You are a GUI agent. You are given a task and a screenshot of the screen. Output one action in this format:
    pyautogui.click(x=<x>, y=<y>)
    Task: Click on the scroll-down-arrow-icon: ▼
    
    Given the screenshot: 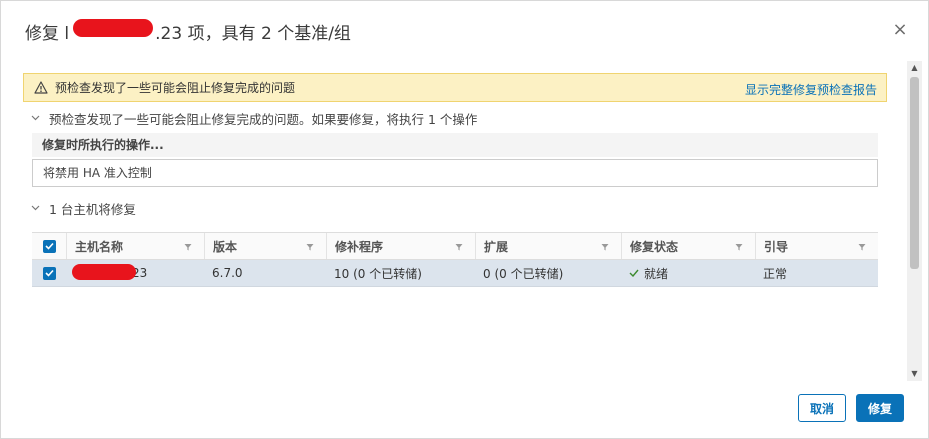 What is the action you would take?
    pyautogui.click(x=914, y=374)
    